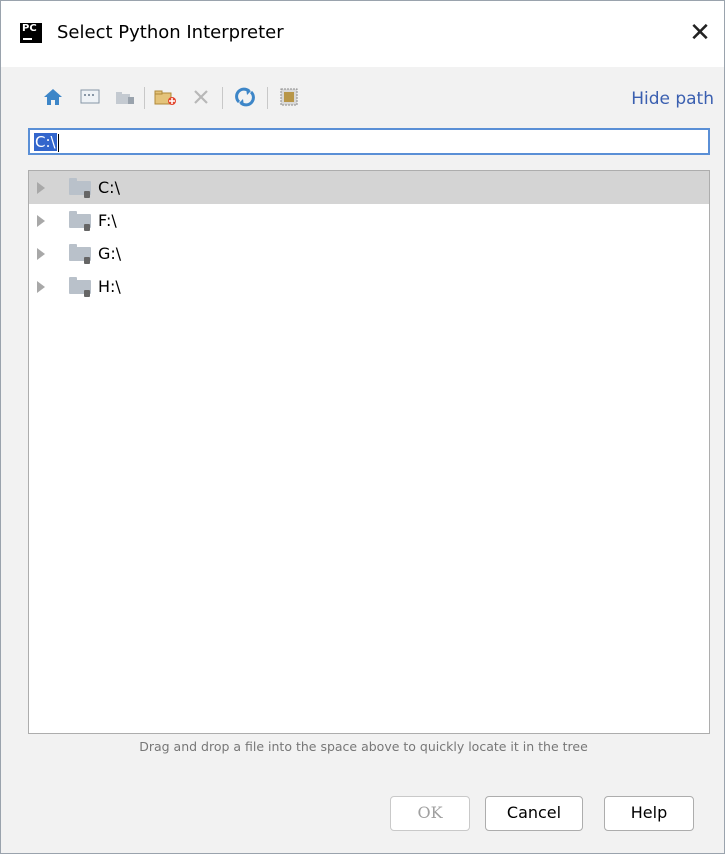  What do you see at coordinates (534, 813) in the screenshot?
I see `cancel-button: Cancel` at bounding box center [534, 813].